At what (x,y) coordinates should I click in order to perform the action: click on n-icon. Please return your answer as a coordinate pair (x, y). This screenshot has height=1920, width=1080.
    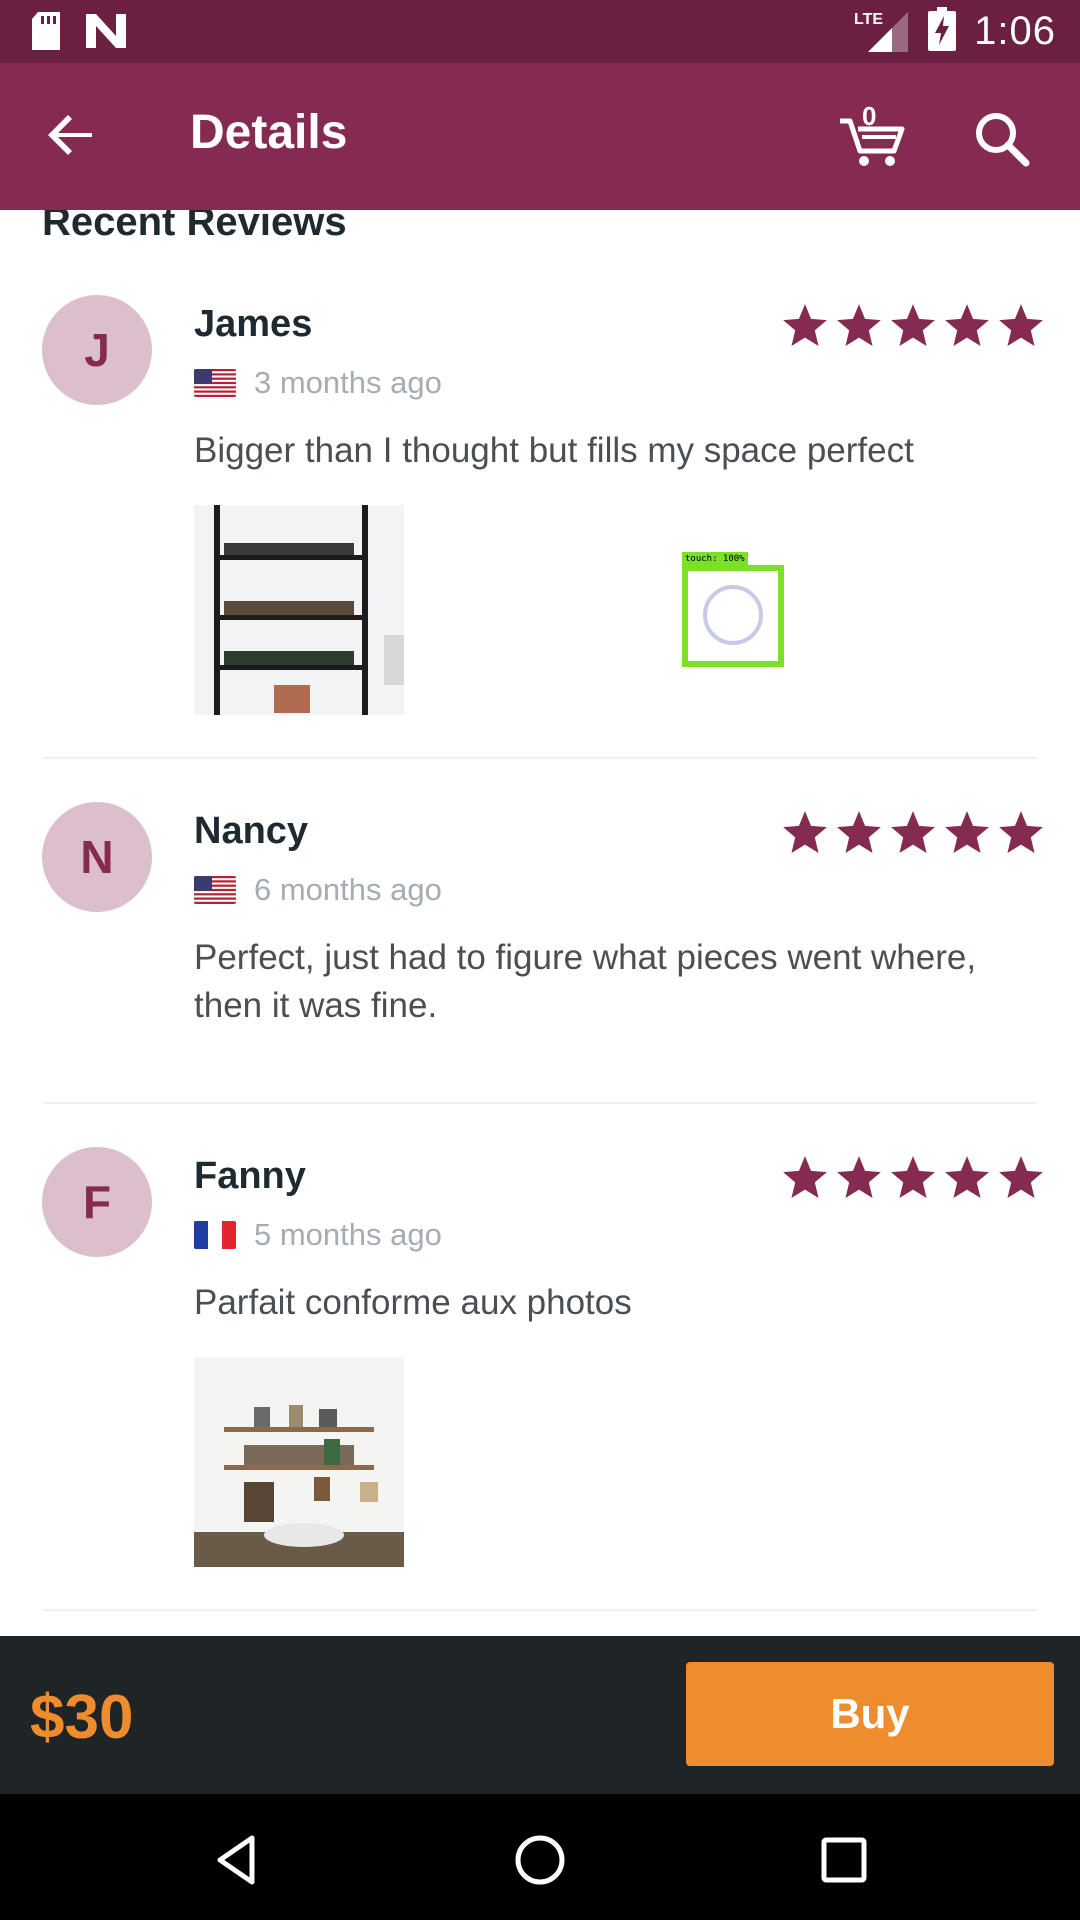
    Looking at the image, I should click on (106, 33).